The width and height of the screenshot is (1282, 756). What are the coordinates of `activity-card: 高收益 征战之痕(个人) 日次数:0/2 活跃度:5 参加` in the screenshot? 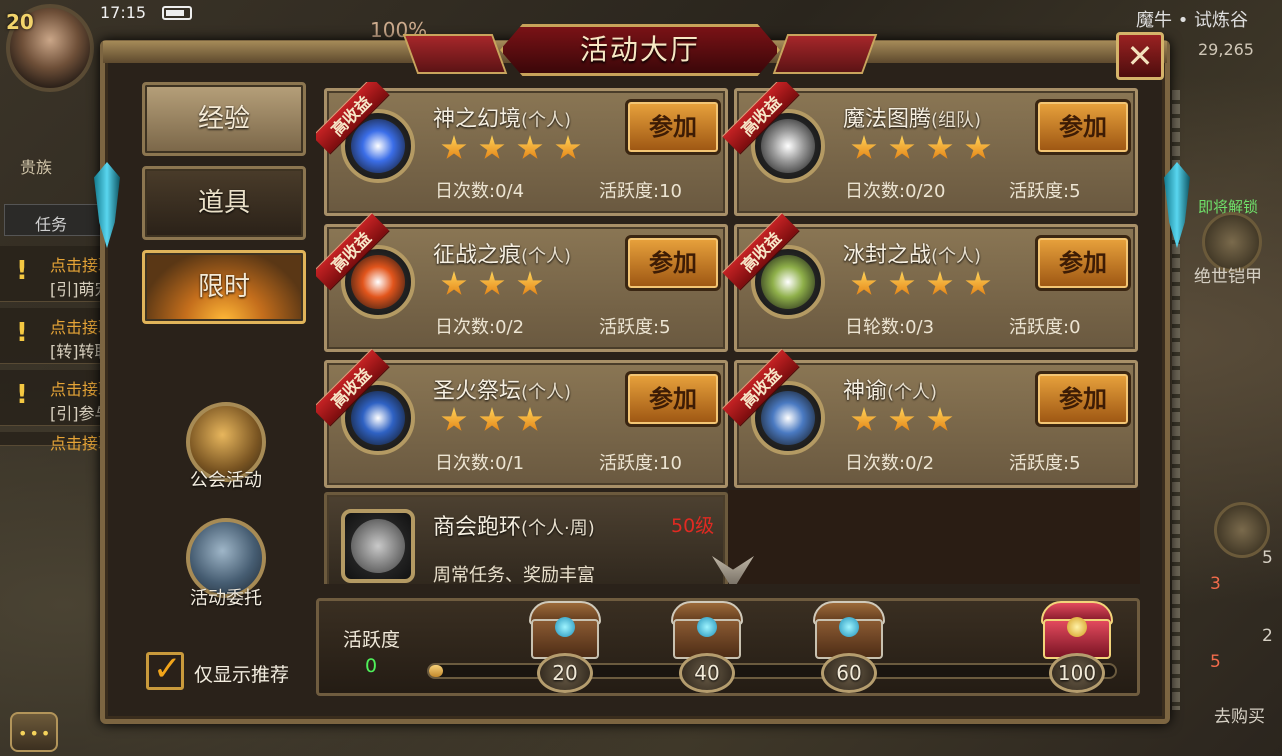 It's located at (522, 282).